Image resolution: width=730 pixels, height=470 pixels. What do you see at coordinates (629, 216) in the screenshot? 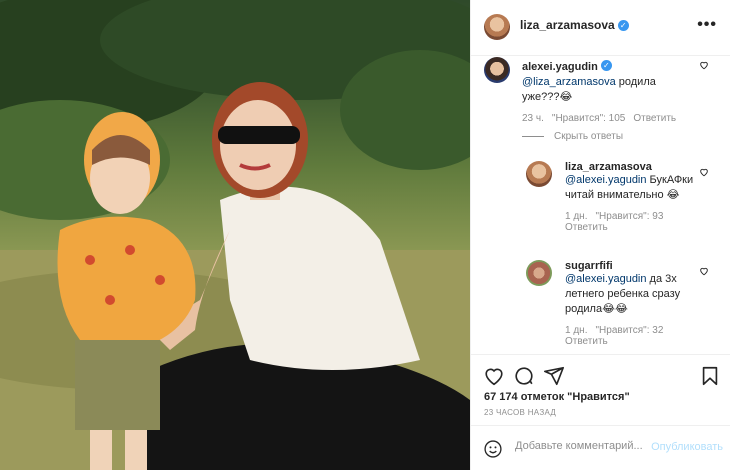
I see `comment-likes: "Нравится": 93` at bounding box center [629, 216].